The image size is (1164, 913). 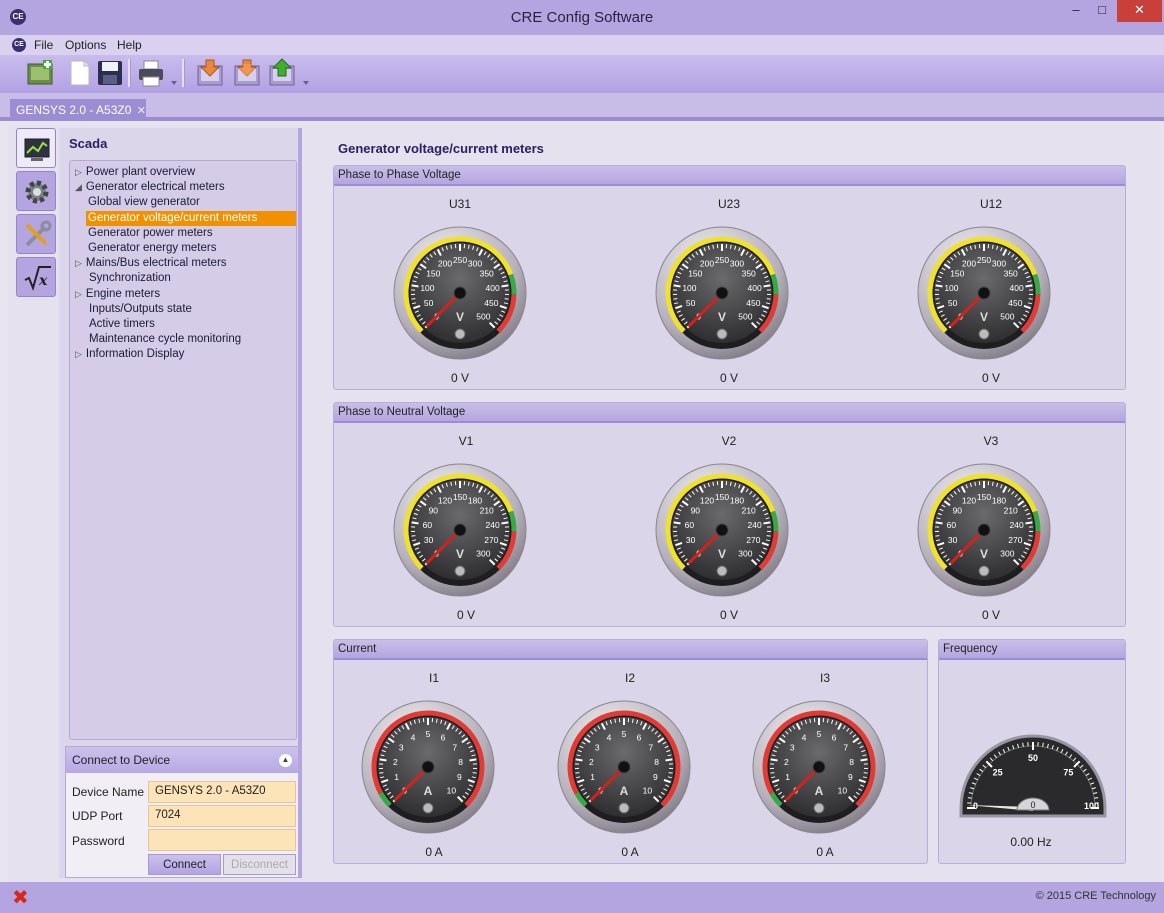 I want to click on gauge-tick-label: 210, so click(x=1011, y=511).